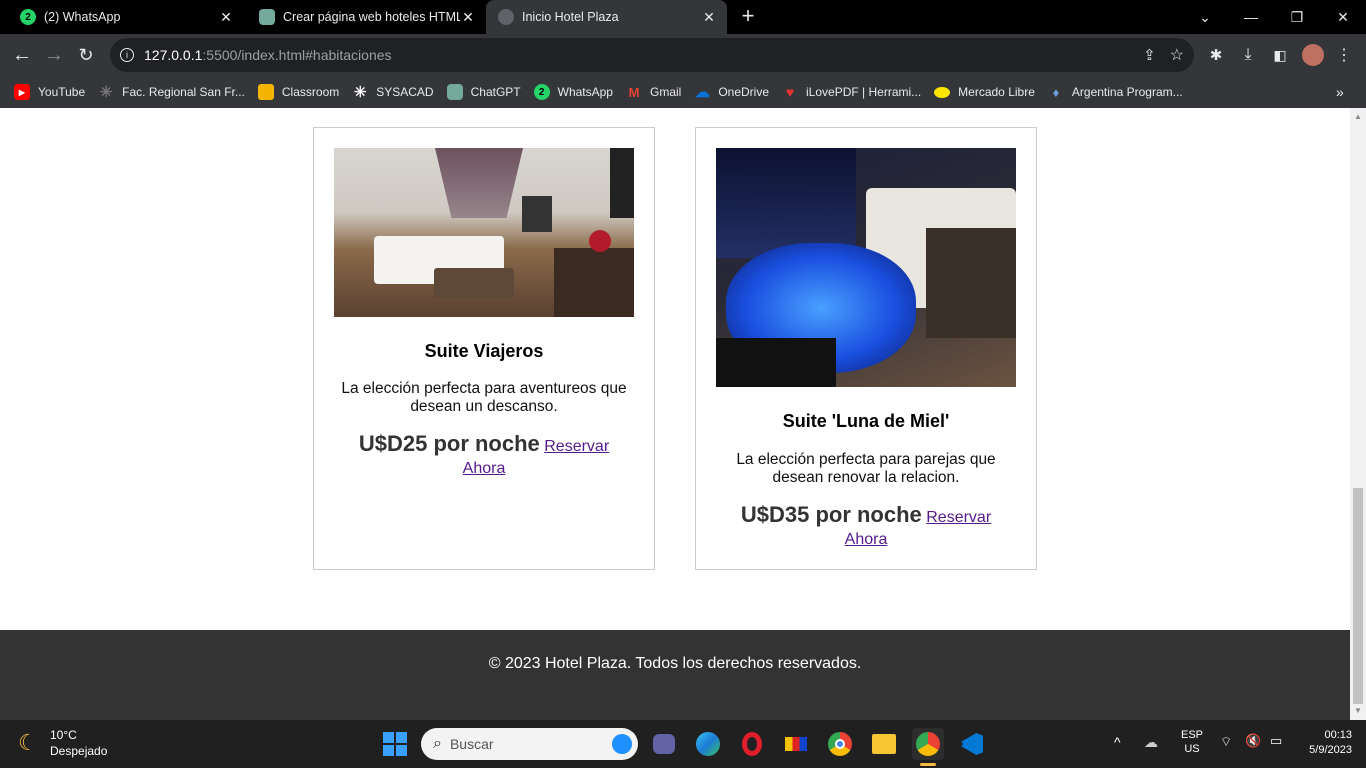 This screenshot has width=1366, height=768. I want to click on moon-weather-icon: ☾, so click(28, 742).